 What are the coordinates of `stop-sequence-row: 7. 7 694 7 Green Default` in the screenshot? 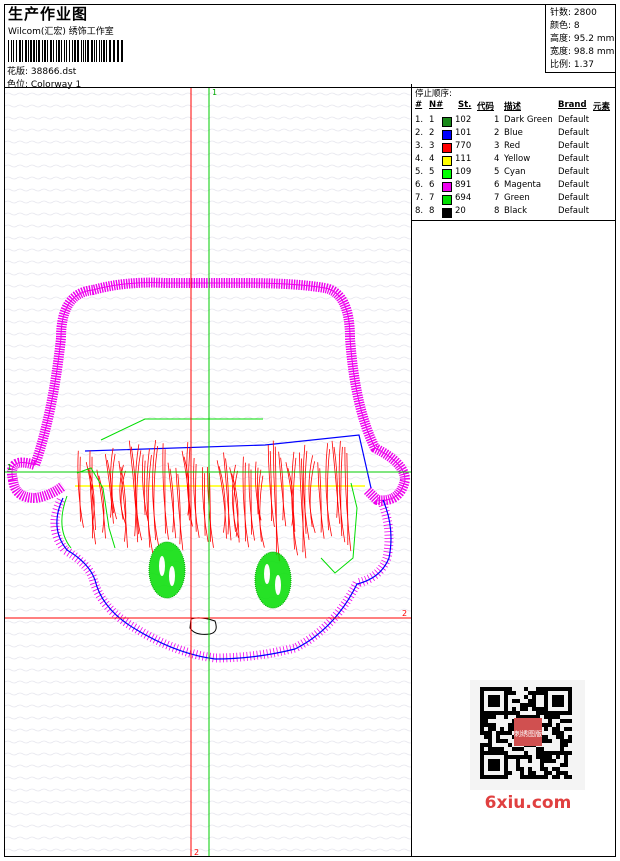 It's located at (514, 199).